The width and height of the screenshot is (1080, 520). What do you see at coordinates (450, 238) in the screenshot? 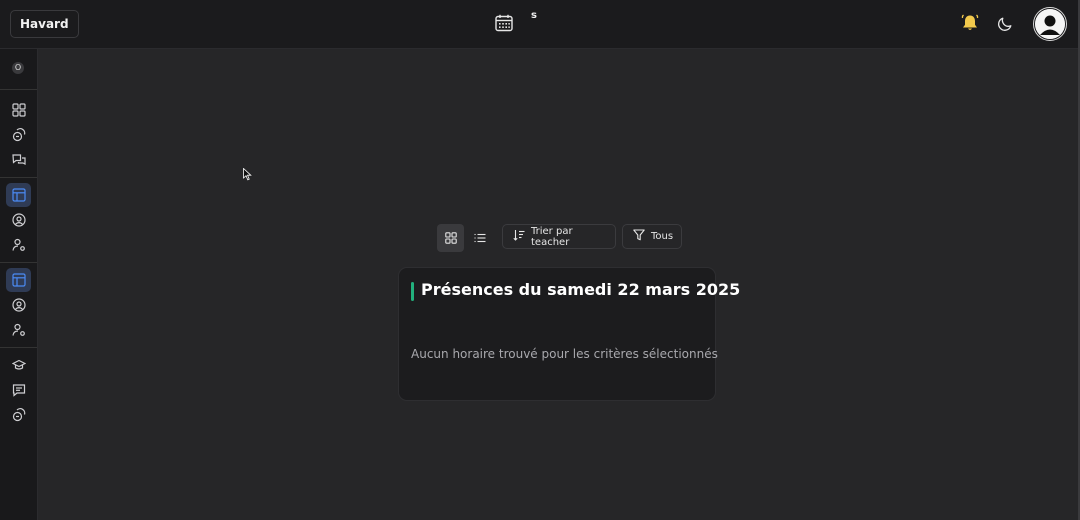
I see `grid-view-icon` at bounding box center [450, 238].